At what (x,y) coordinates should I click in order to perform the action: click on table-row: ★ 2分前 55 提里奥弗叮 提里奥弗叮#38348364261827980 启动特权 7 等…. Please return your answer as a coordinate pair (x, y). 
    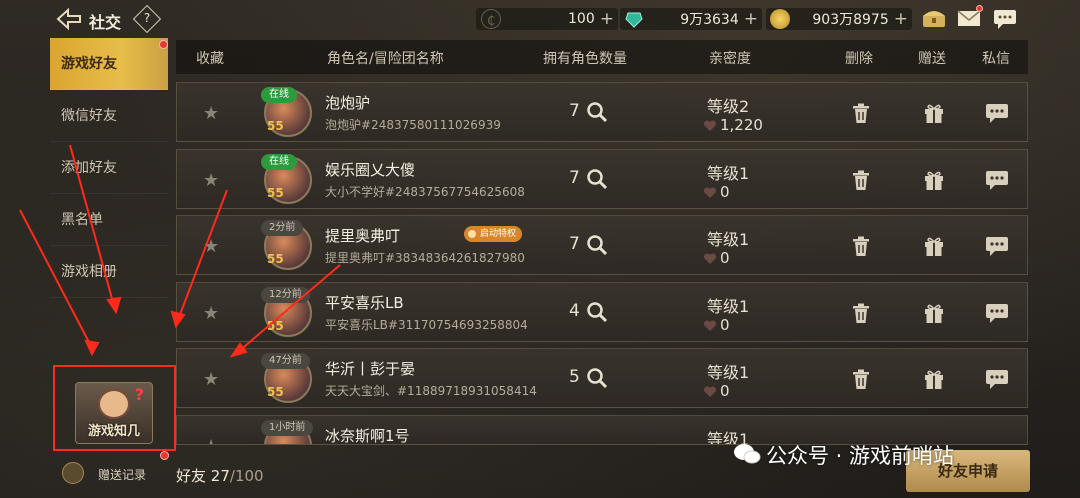
    Looking at the image, I should click on (602, 245).